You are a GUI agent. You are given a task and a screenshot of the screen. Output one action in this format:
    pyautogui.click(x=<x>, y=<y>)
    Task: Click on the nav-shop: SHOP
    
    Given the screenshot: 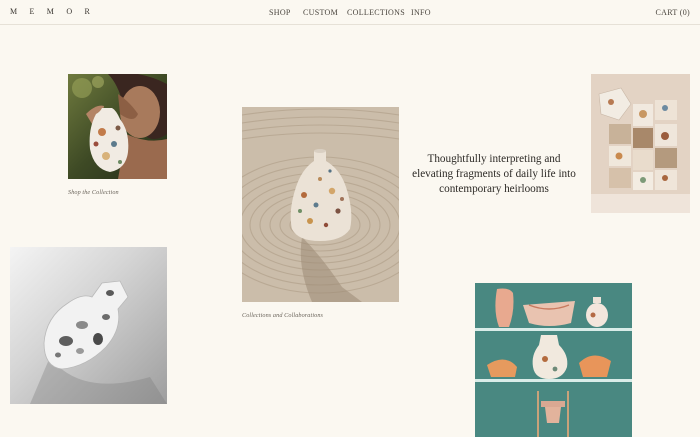 What is the action you would take?
    pyautogui.click(x=280, y=12)
    